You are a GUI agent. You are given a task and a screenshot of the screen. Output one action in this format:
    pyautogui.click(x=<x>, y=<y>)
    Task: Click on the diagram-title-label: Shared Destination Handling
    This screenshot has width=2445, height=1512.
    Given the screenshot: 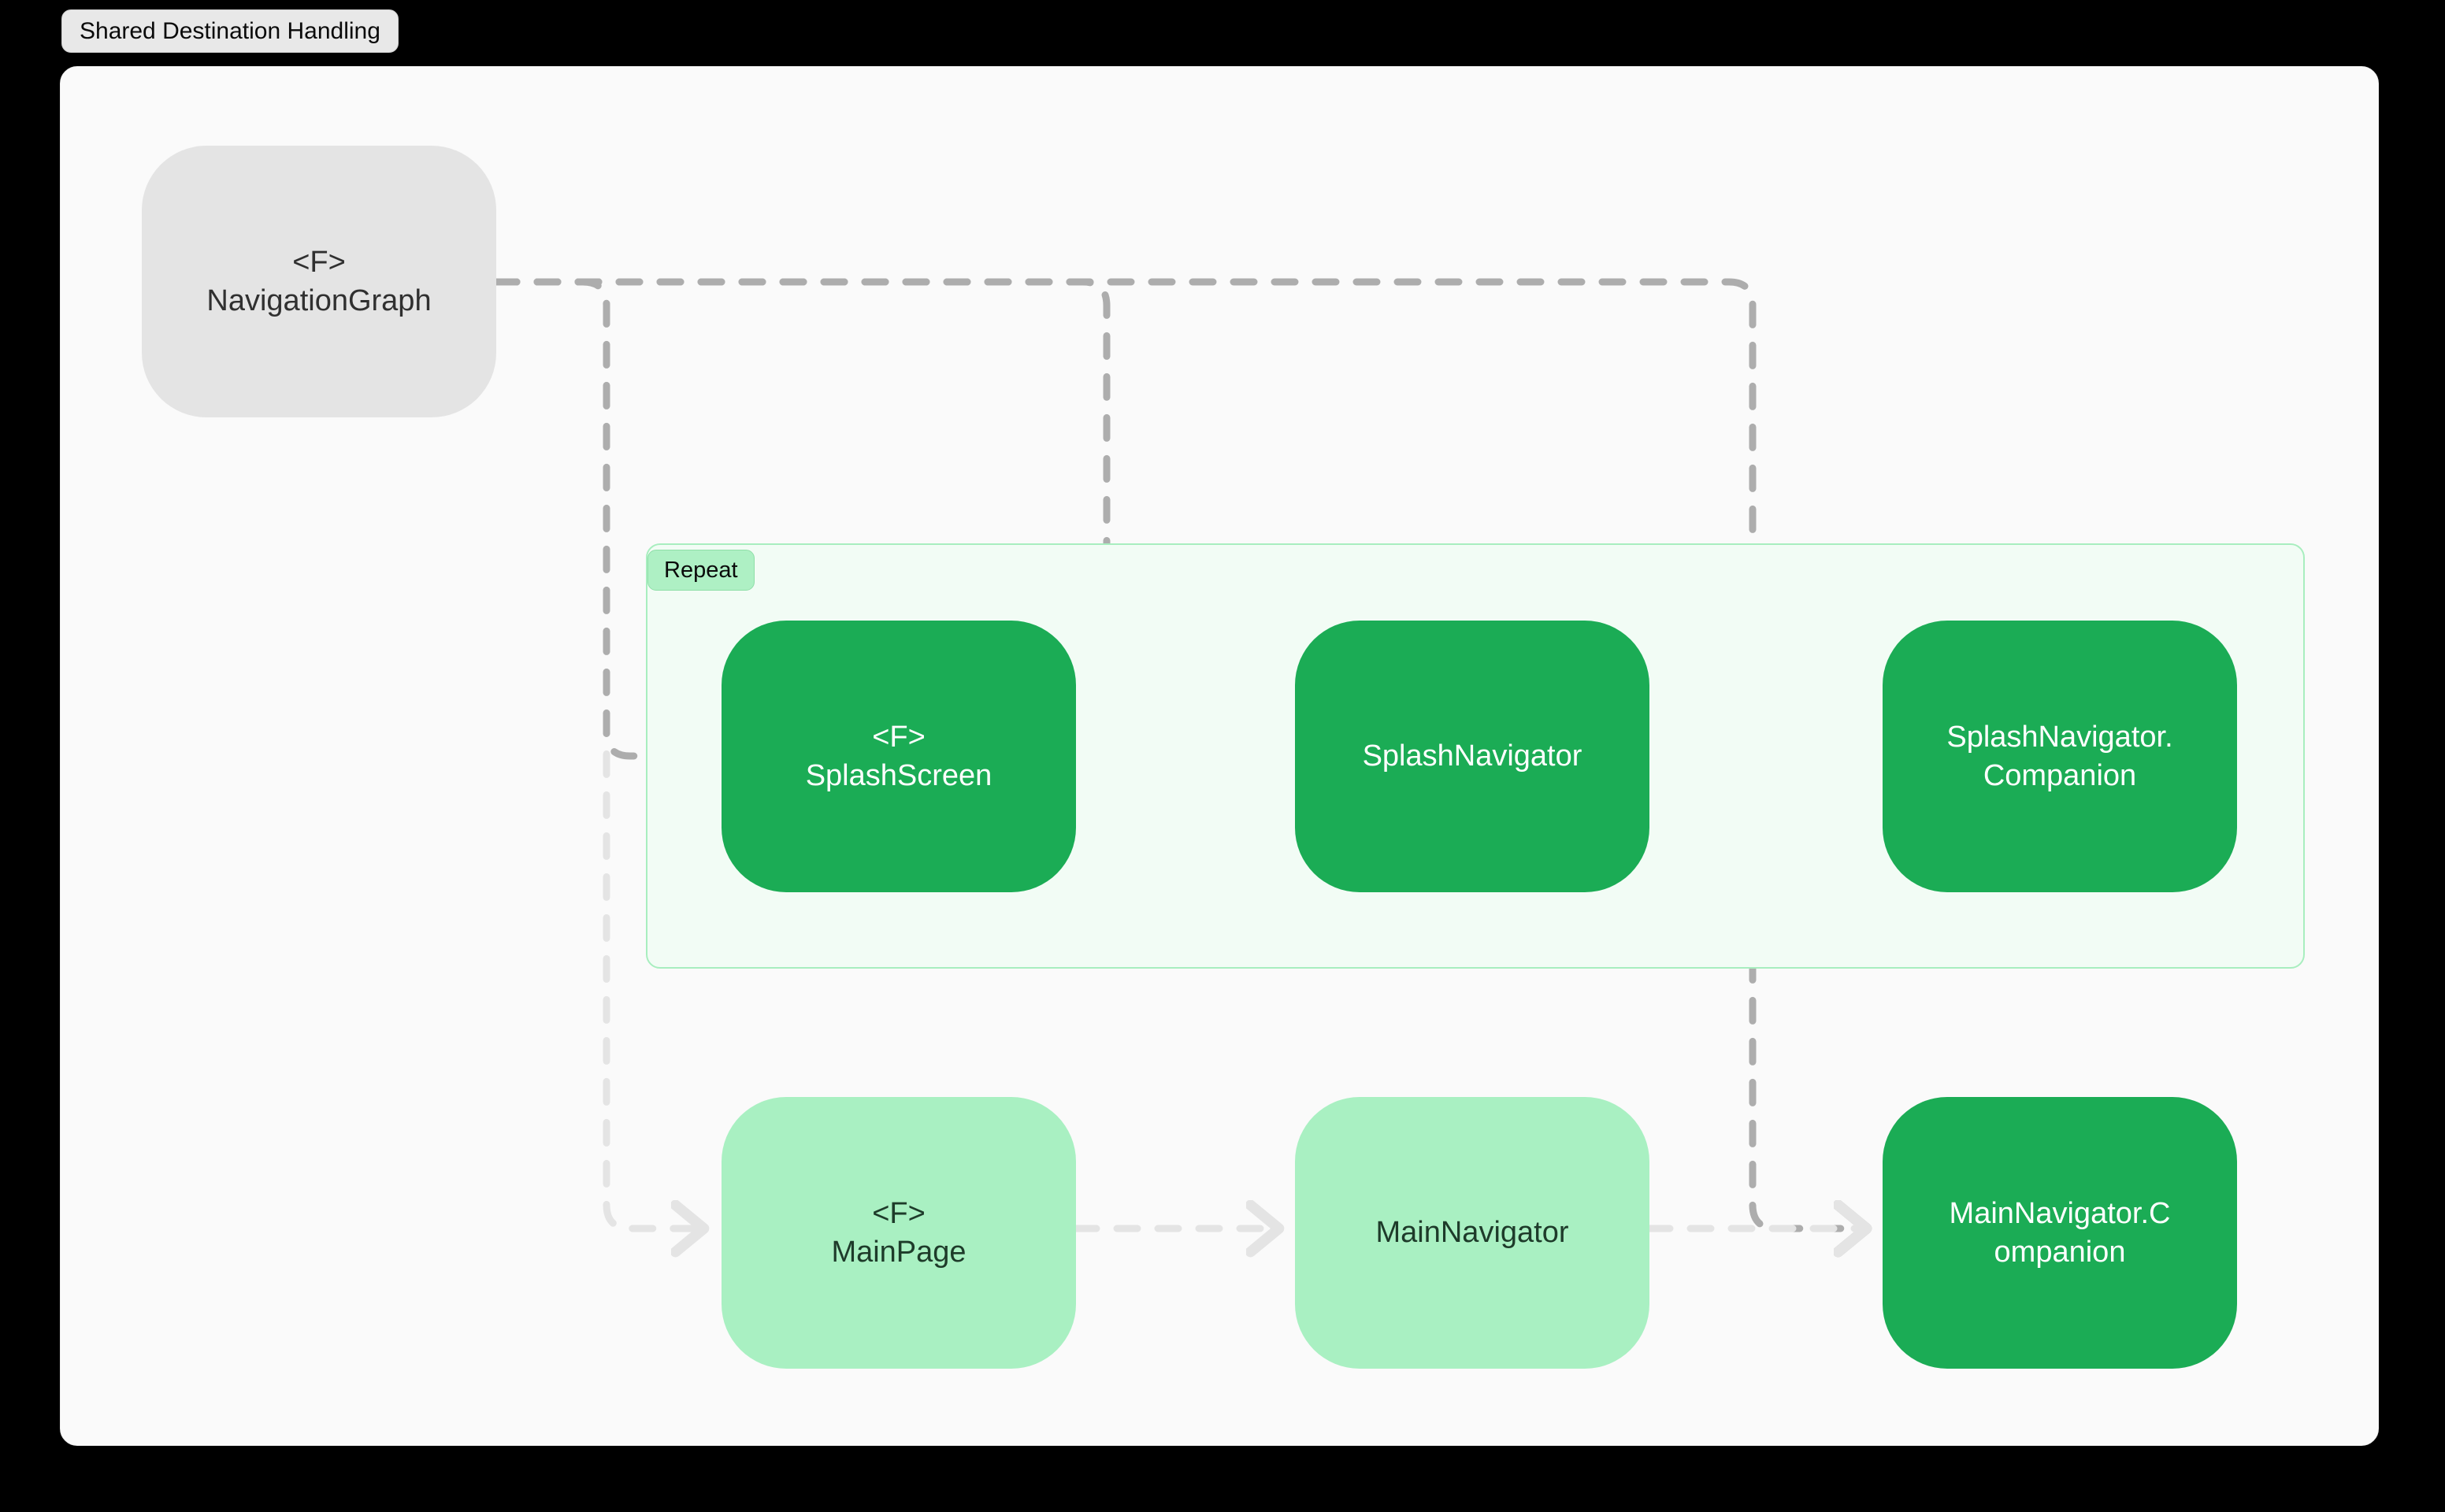 What is the action you would take?
    pyautogui.click(x=230, y=30)
    